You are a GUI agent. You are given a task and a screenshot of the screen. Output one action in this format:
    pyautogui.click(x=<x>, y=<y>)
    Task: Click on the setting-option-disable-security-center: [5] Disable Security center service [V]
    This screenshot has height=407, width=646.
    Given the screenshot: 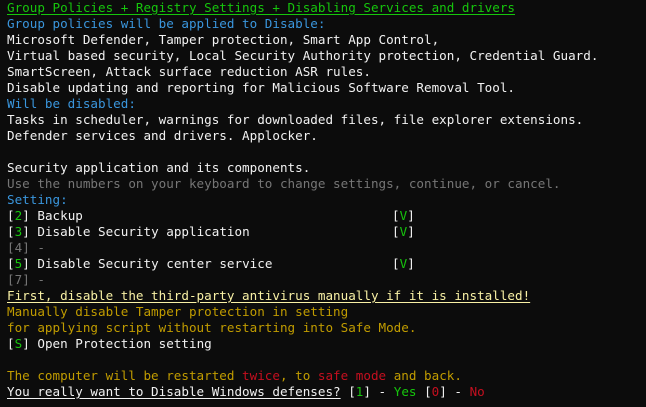 What is the action you would take?
    pyautogui.click(x=326, y=264)
    